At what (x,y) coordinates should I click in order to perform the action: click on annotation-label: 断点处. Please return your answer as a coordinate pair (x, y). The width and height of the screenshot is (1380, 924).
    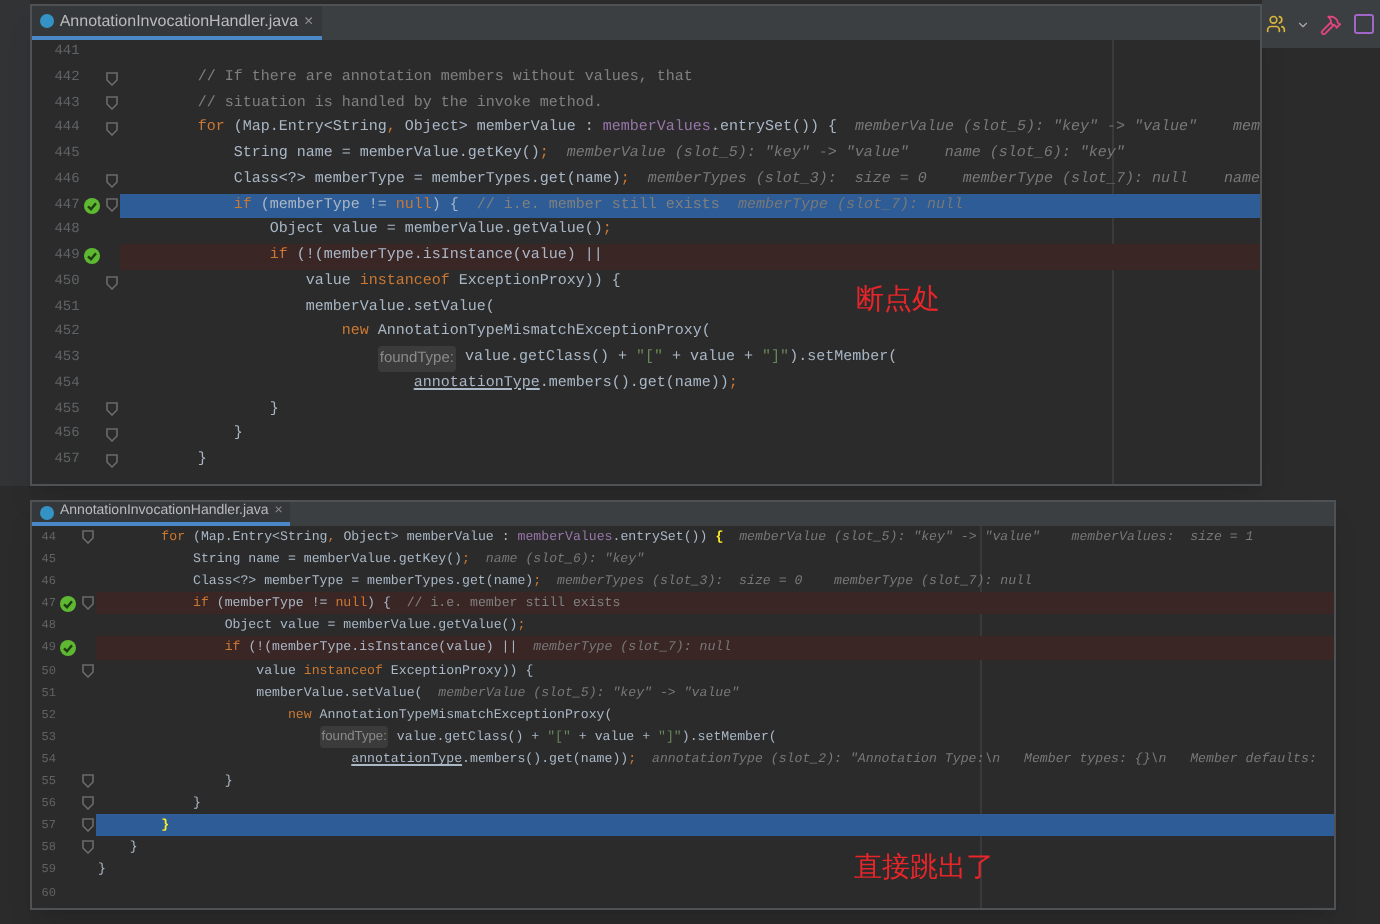
    Looking at the image, I should click on (898, 301).